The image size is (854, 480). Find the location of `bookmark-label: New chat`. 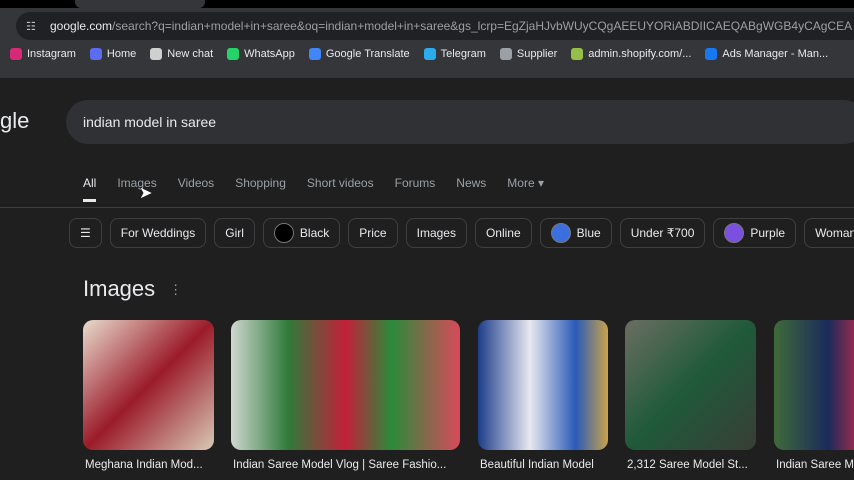

bookmark-label: New chat is located at coordinates (190, 54).